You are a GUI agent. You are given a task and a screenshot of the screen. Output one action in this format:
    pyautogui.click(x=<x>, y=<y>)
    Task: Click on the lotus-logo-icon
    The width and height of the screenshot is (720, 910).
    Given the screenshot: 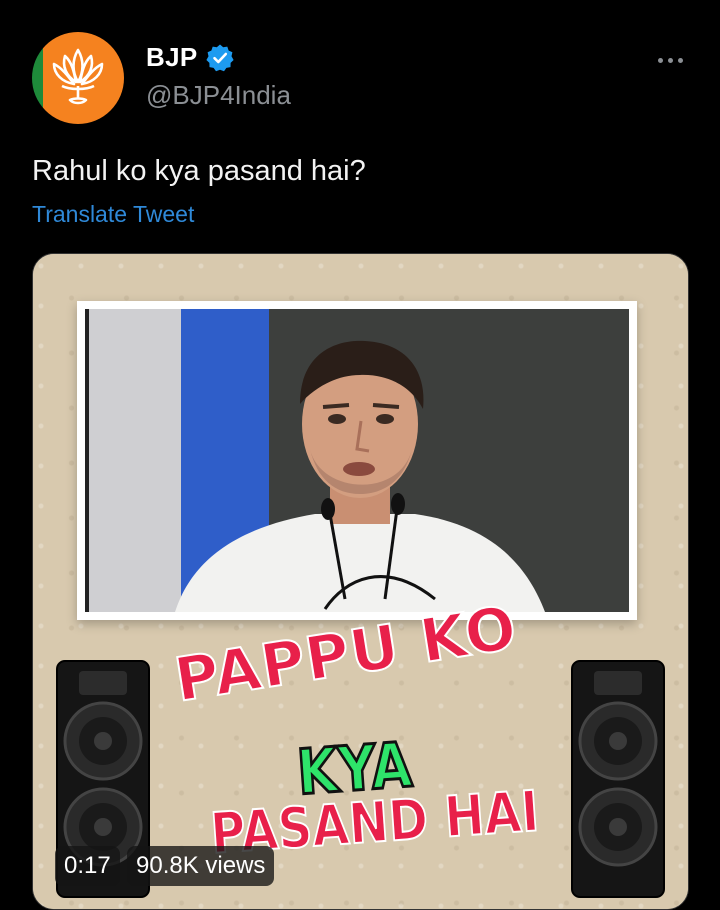 What is the action you would take?
    pyautogui.click(x=78, y=76)
    